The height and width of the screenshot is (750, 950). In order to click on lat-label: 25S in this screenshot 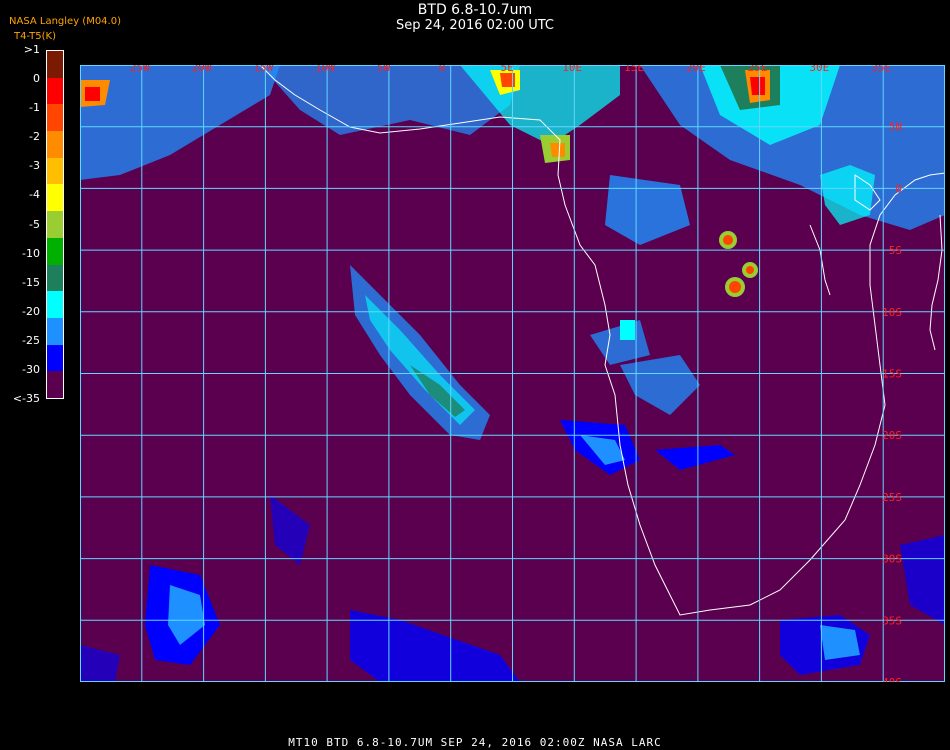, I will do `click(892, 497)`.